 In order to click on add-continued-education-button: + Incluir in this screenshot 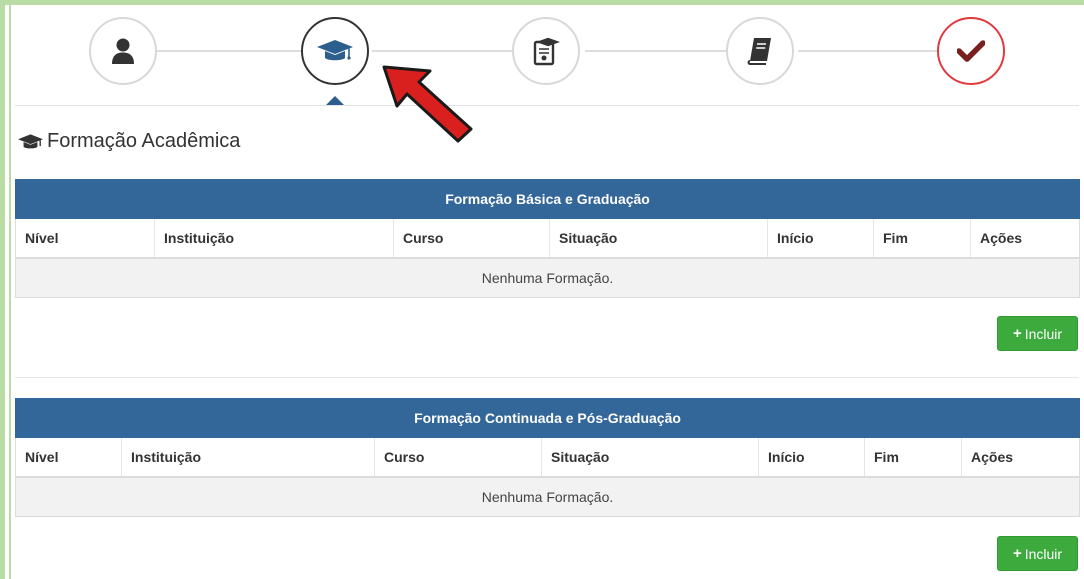, I will do `click(1037, 553)`.